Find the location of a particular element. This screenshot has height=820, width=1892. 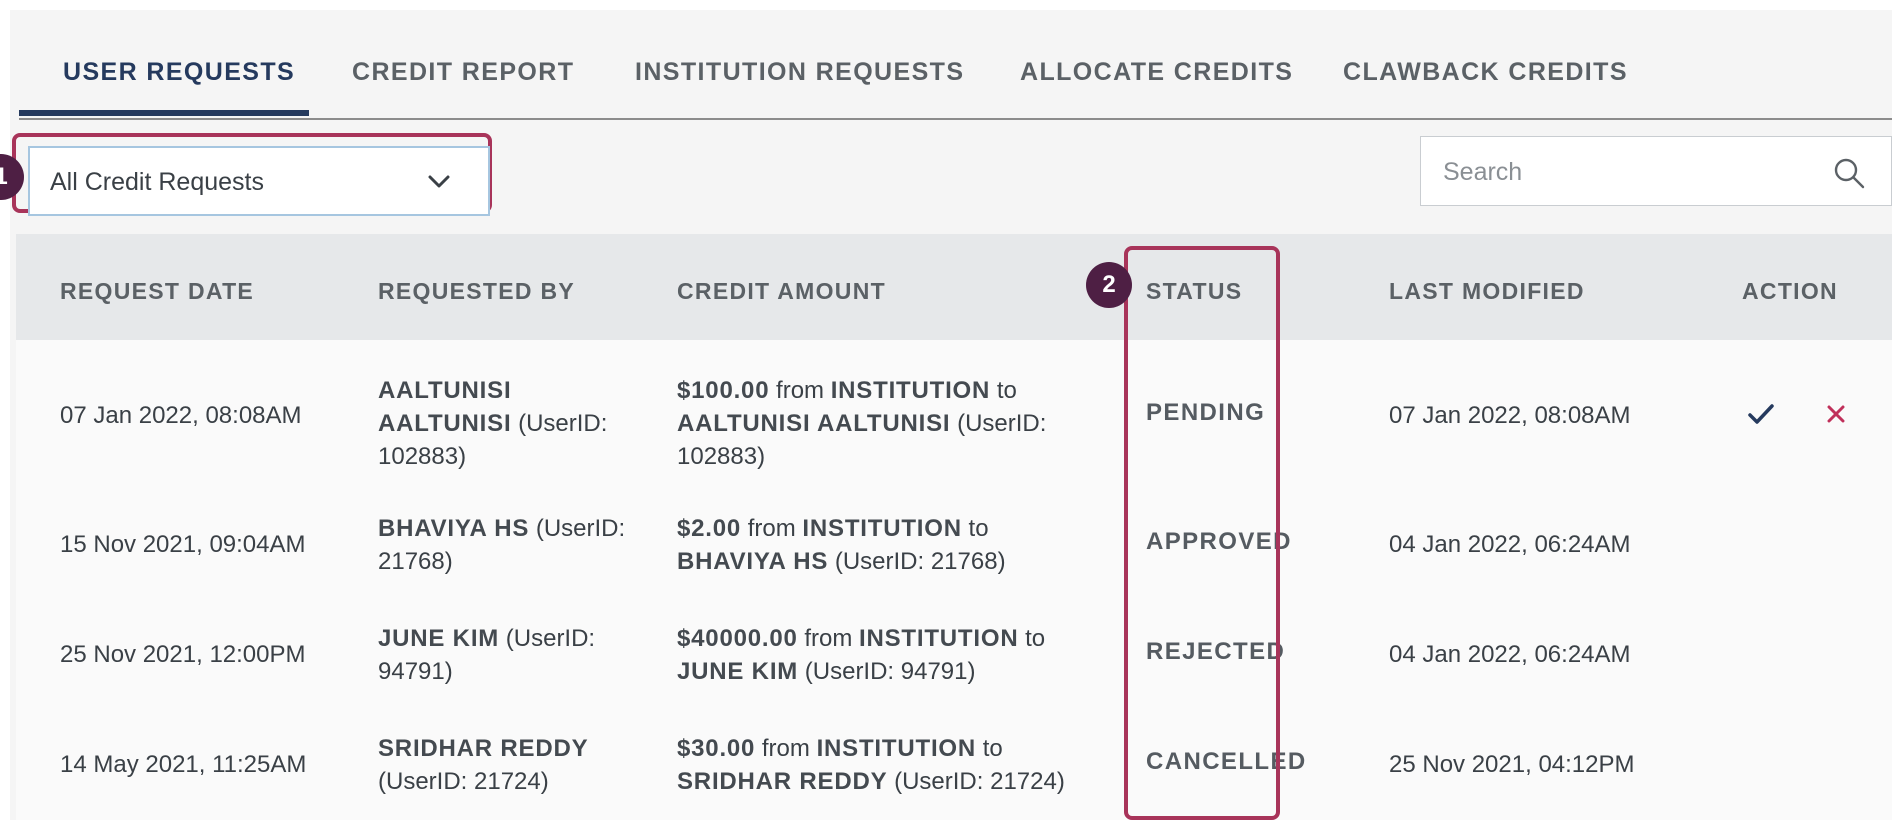

requester-name: AALTUNISI AALTUNISI is located at coordinates (445, 407).